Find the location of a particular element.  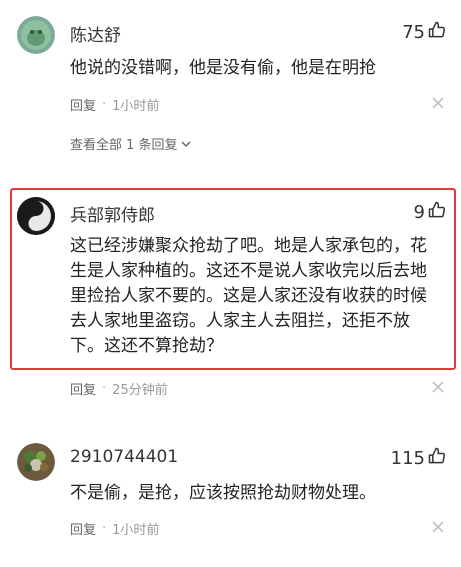

like-button: 75 is located at coordinates (424, 32).